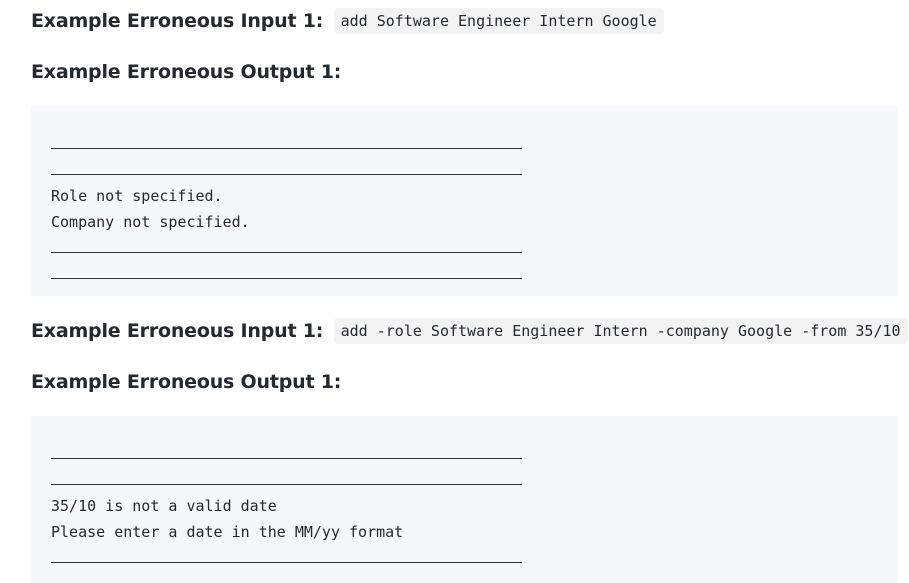 The image size is (909, 583). What do you see at coordinates (498, 21) in the screenshot?
I see `example-input-code: add Software Engineer Intern Google` at bounding box center [498, 21].